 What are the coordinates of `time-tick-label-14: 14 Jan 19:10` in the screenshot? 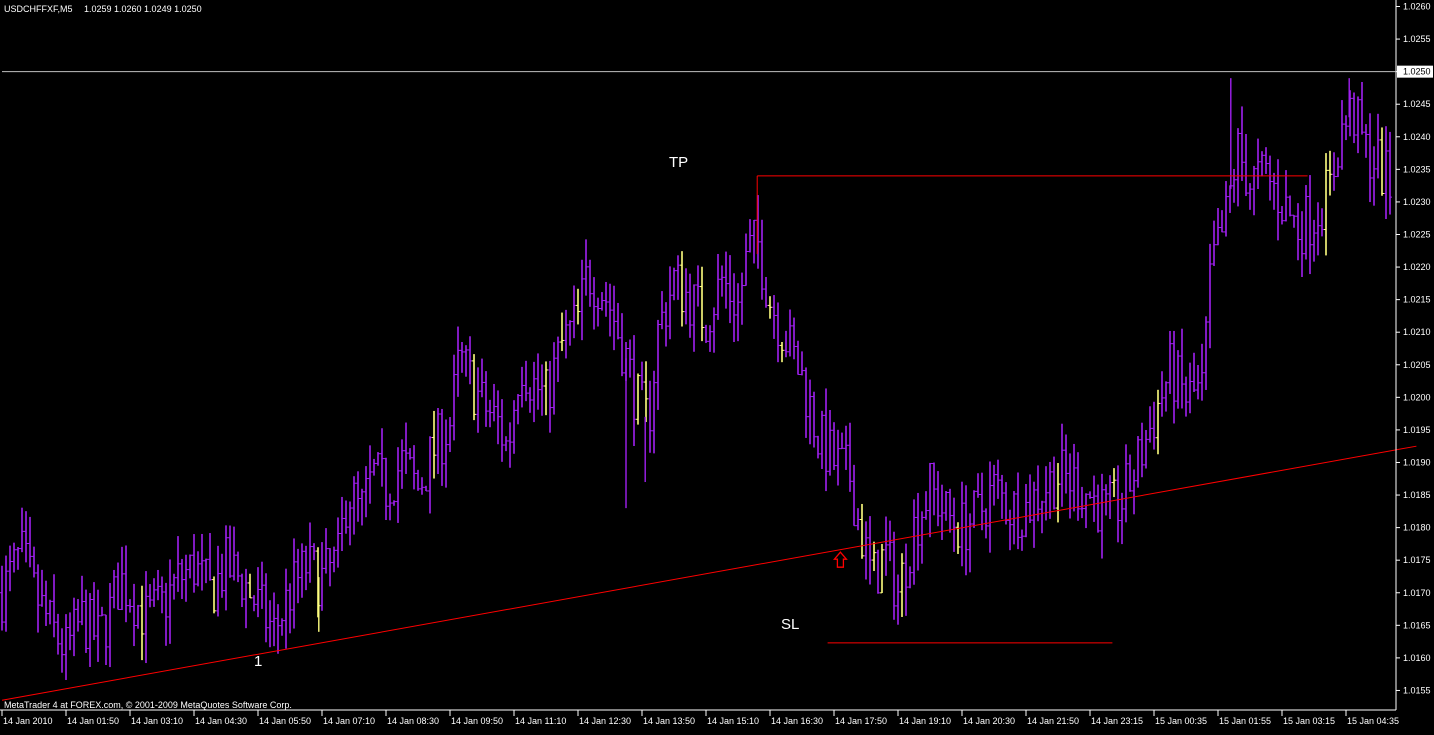 It's located at (925, 721).